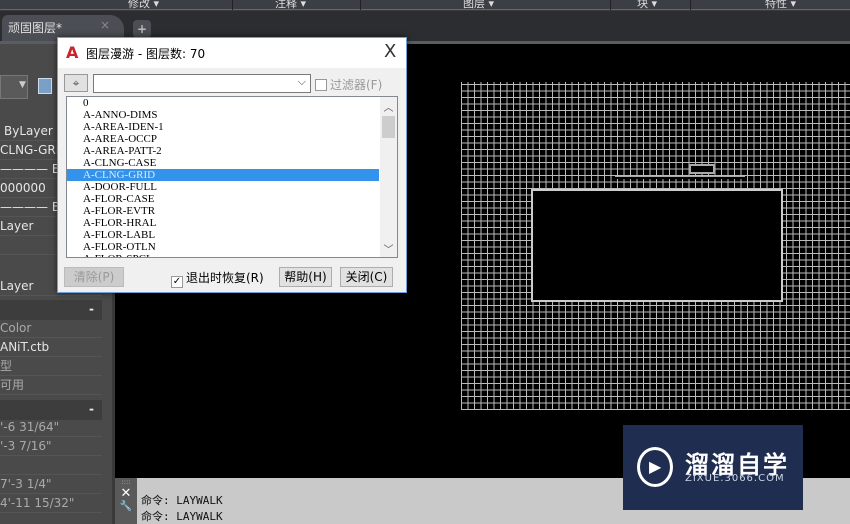 Image resolution: width=850 pixels, height=524 pixels. What do you see at coordinates (647, 5) in the screenshot?
I see `ribbon-panel-block: 块 ▾` at bounding box center [647, 5].